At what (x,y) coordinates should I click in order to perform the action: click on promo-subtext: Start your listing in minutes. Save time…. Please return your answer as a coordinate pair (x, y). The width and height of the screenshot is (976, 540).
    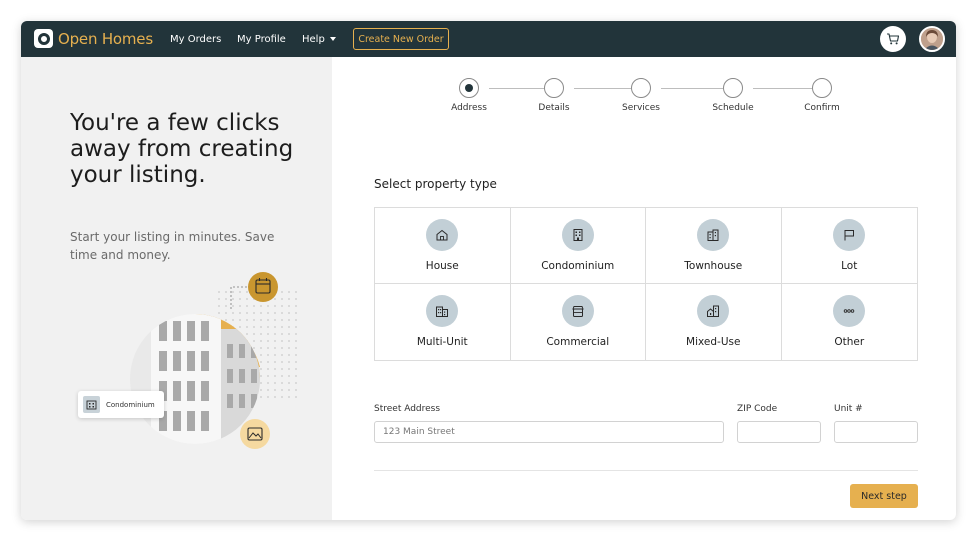
    Looking at the image, I should click on (172, 246).